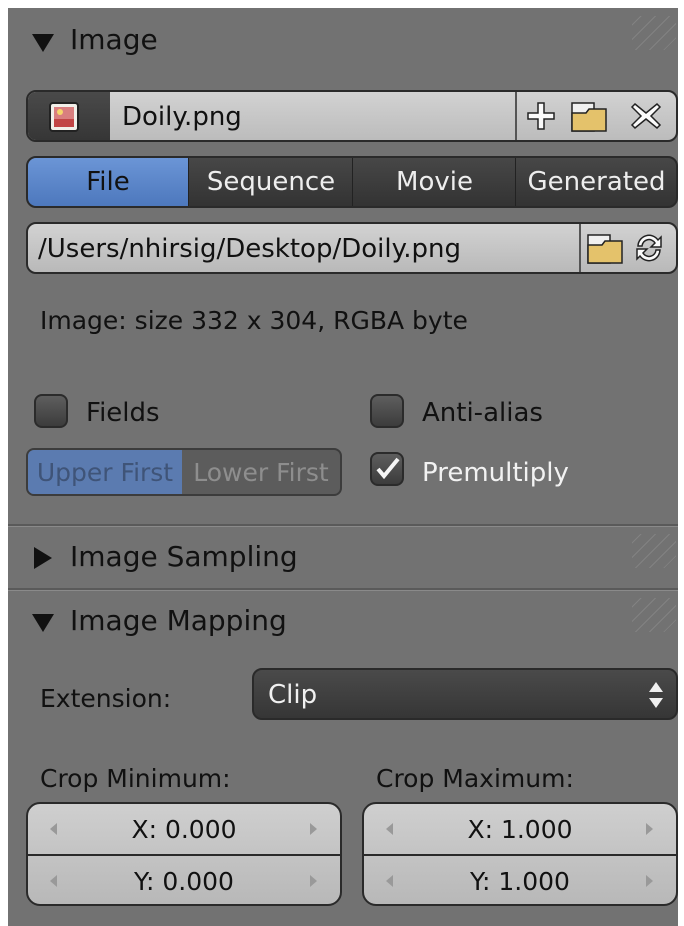 This screenshot has height=926, width=684. I want to click on crop-minimum-label: Crop Minimum:, so click(135, 778).